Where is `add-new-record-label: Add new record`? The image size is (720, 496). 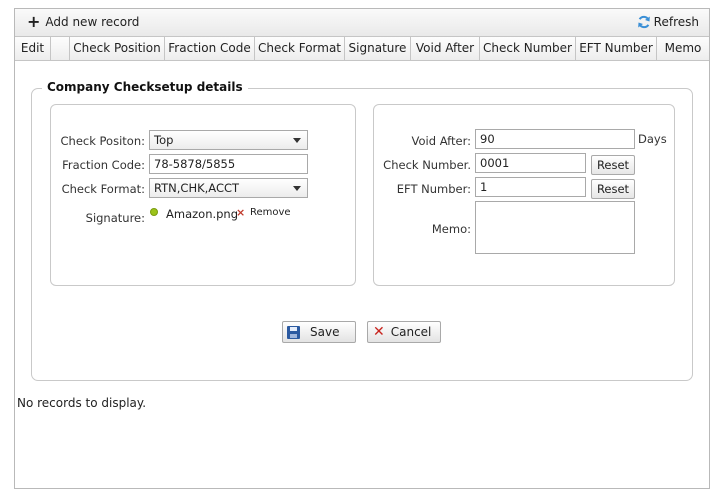
add-new-record-label: Add new record is located at coordinates (92, 22).